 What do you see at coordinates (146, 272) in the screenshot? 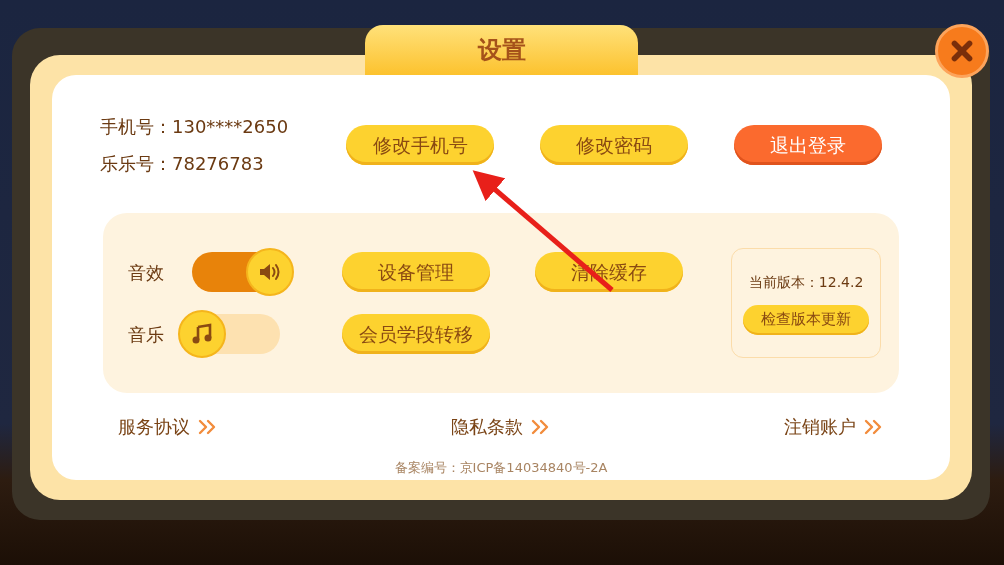
I see `toggle-label: 音效` at bounding box center [146, 272].